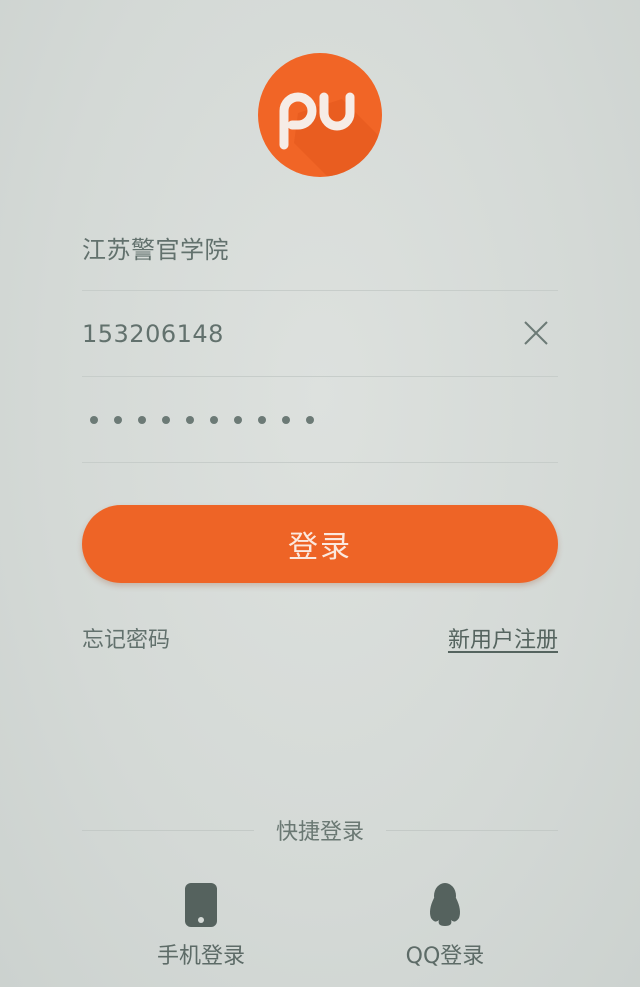 The width and height of the screenshot is (640, 987). Describe the element at coordinates (320, 248) in the screenshot. I see `school-field: 江苏警官学院` at that location.